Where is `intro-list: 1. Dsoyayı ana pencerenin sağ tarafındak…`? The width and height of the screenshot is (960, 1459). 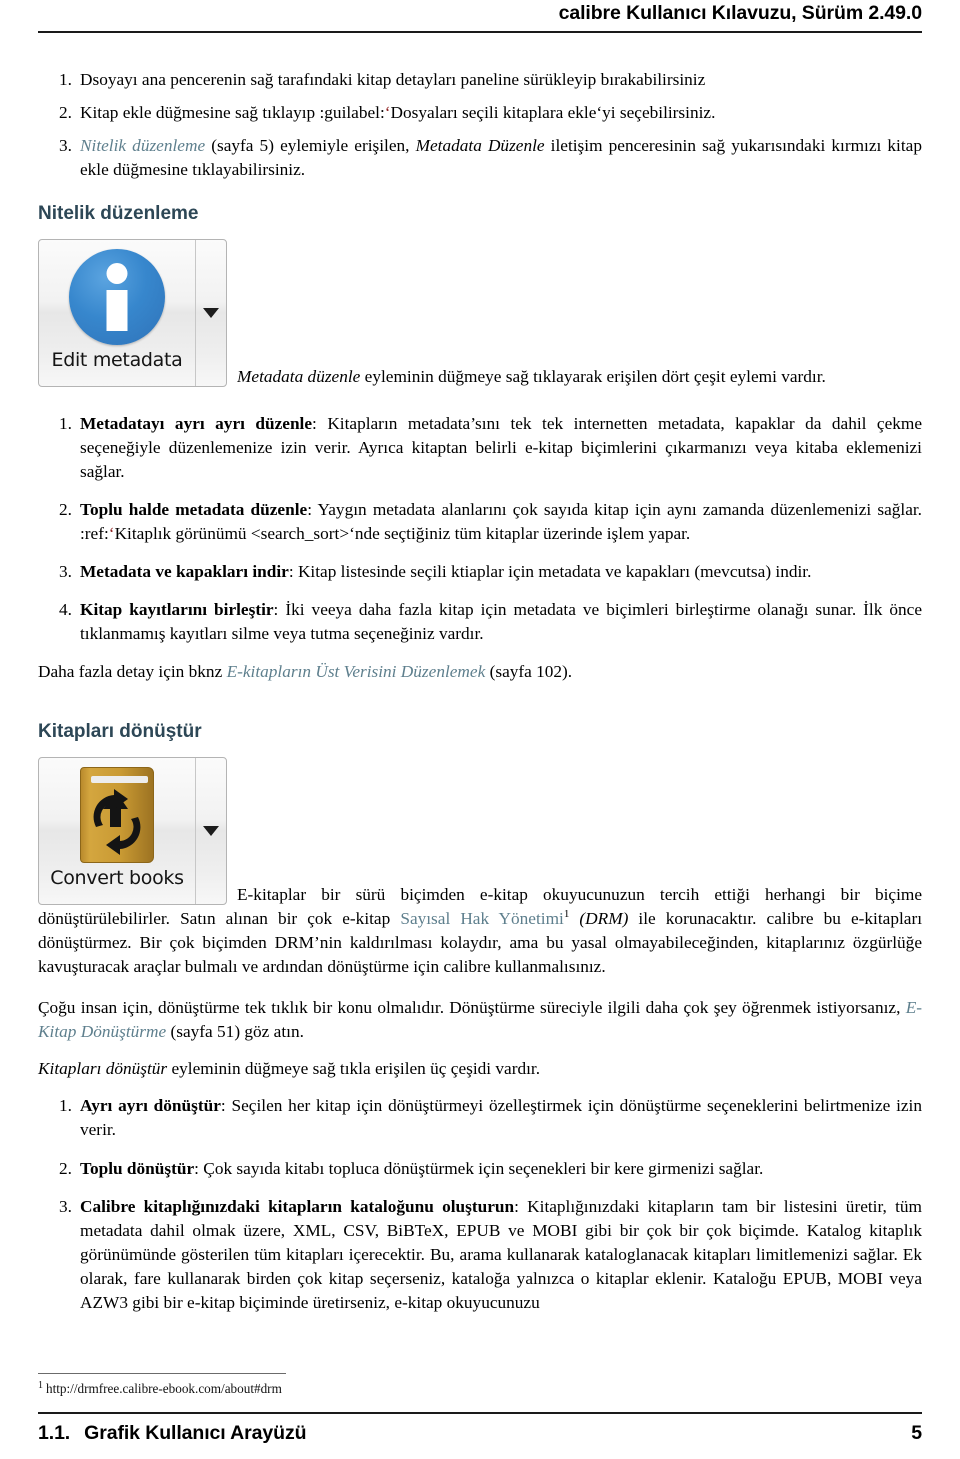
intro-list: 1. Dsoyayı ana pencerenin sağ tarafındak… is located at coordinates (480, 125).